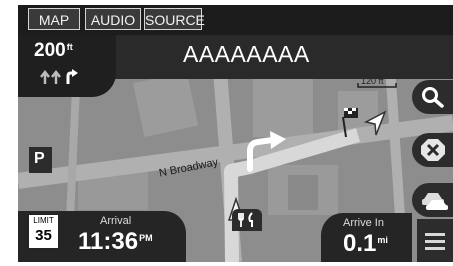  What do you see at coordinates (43, 235) in the screenshot?
I see `speed-limit-value: 35` at bounding box center [43, 235].